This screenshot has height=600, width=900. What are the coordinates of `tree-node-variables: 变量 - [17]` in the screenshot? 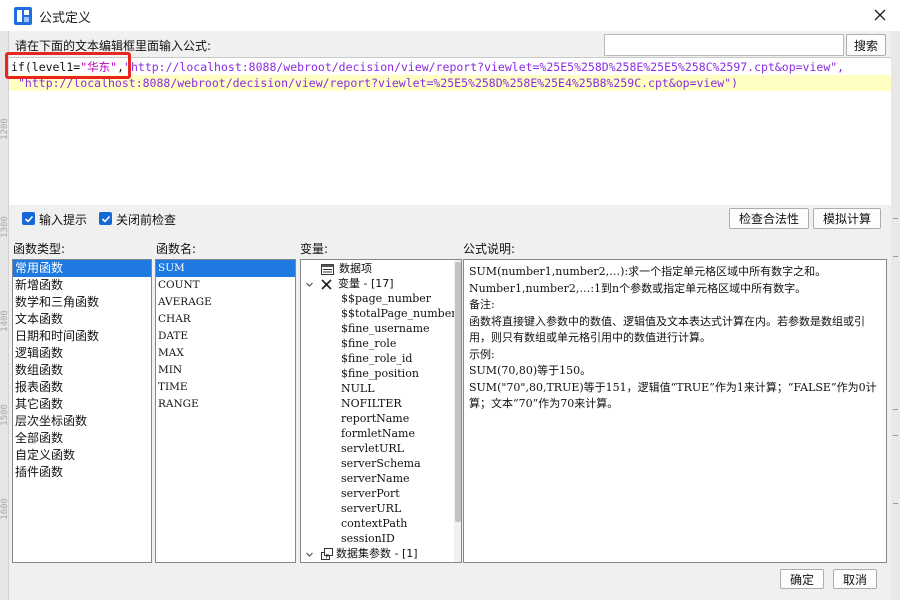 It's located at (381, 283).